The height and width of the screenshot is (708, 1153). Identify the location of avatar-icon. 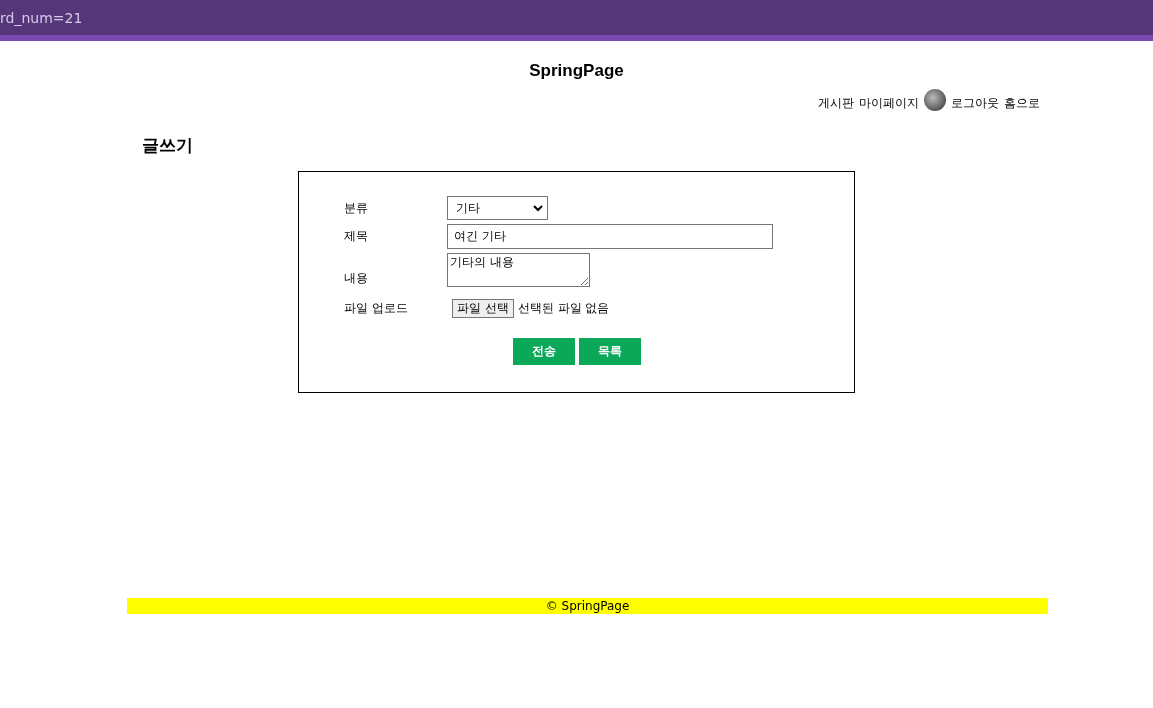
(935, 99).